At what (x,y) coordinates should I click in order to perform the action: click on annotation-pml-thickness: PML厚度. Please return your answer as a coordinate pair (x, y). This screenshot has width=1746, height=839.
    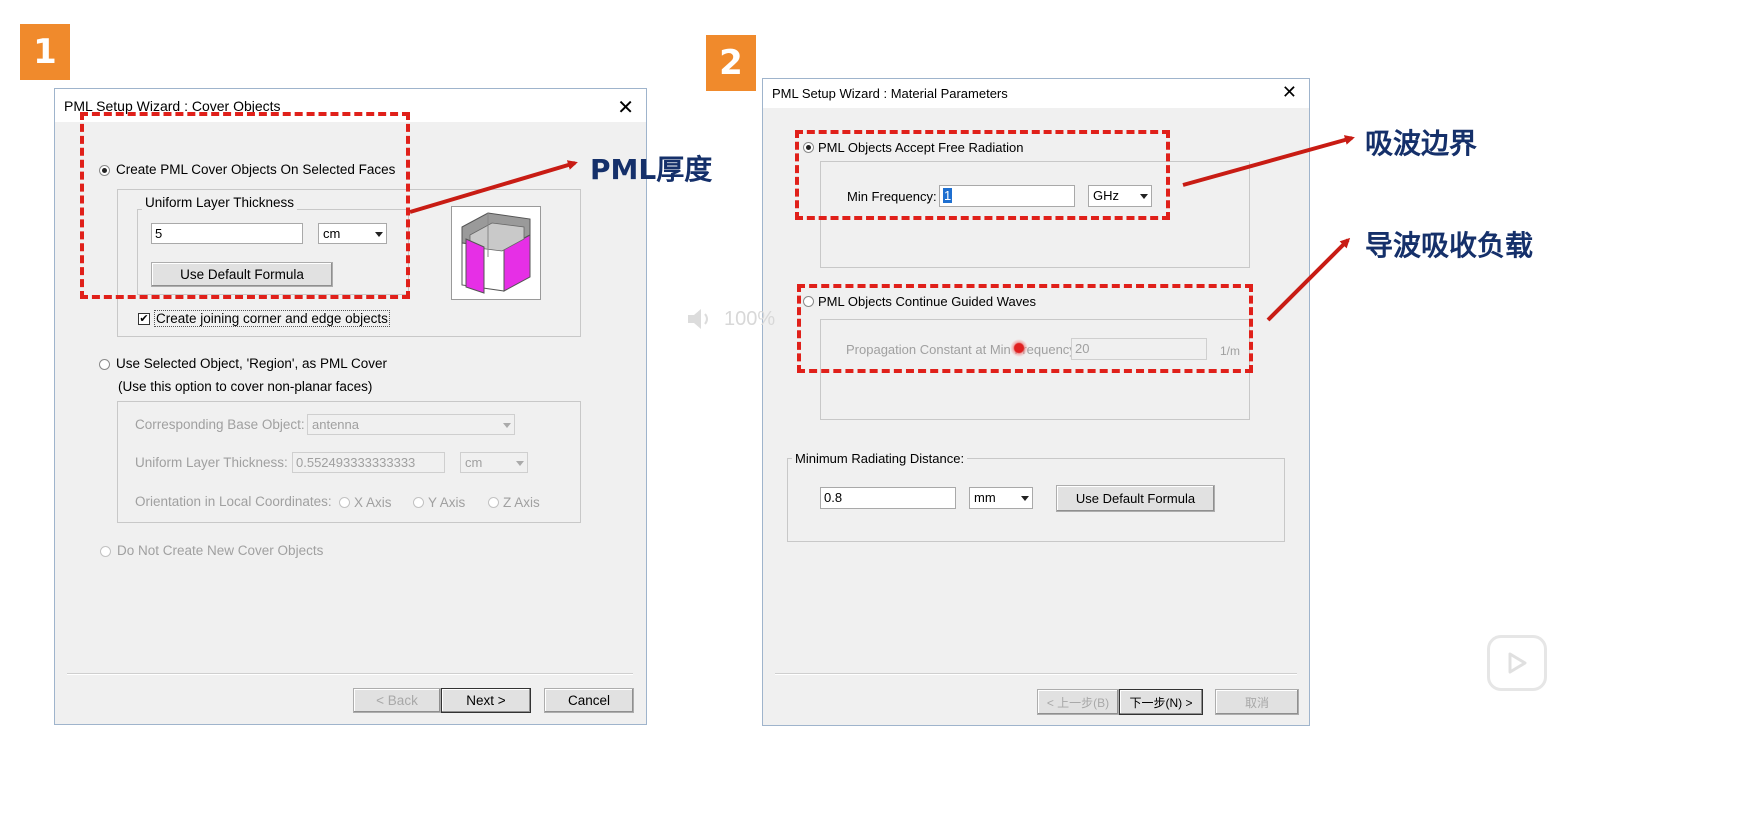
    Looking at the image, I should click on (651, 169).